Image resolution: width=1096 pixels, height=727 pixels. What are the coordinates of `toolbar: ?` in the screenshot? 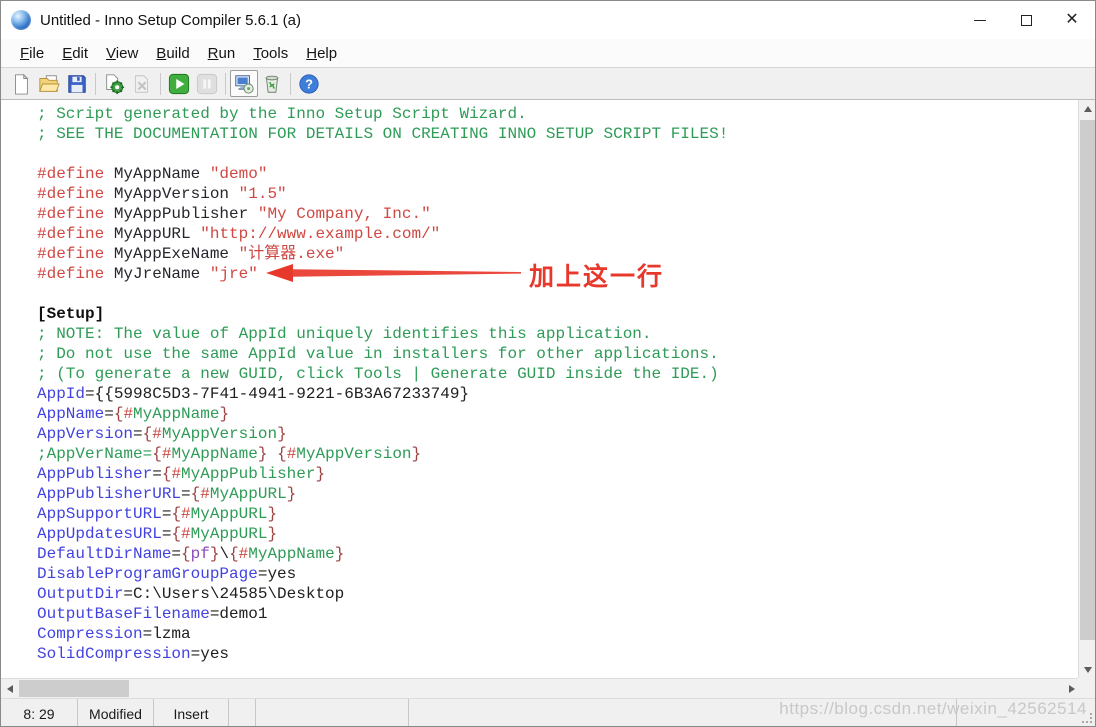 It's located at (548, 83).